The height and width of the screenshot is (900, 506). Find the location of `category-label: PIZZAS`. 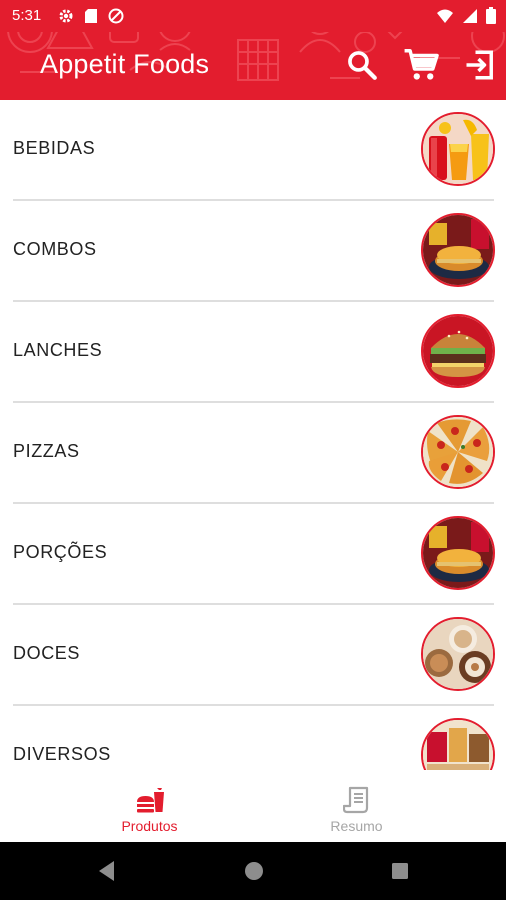

category-label: PIZZAS is located at coordinates (46, 451).